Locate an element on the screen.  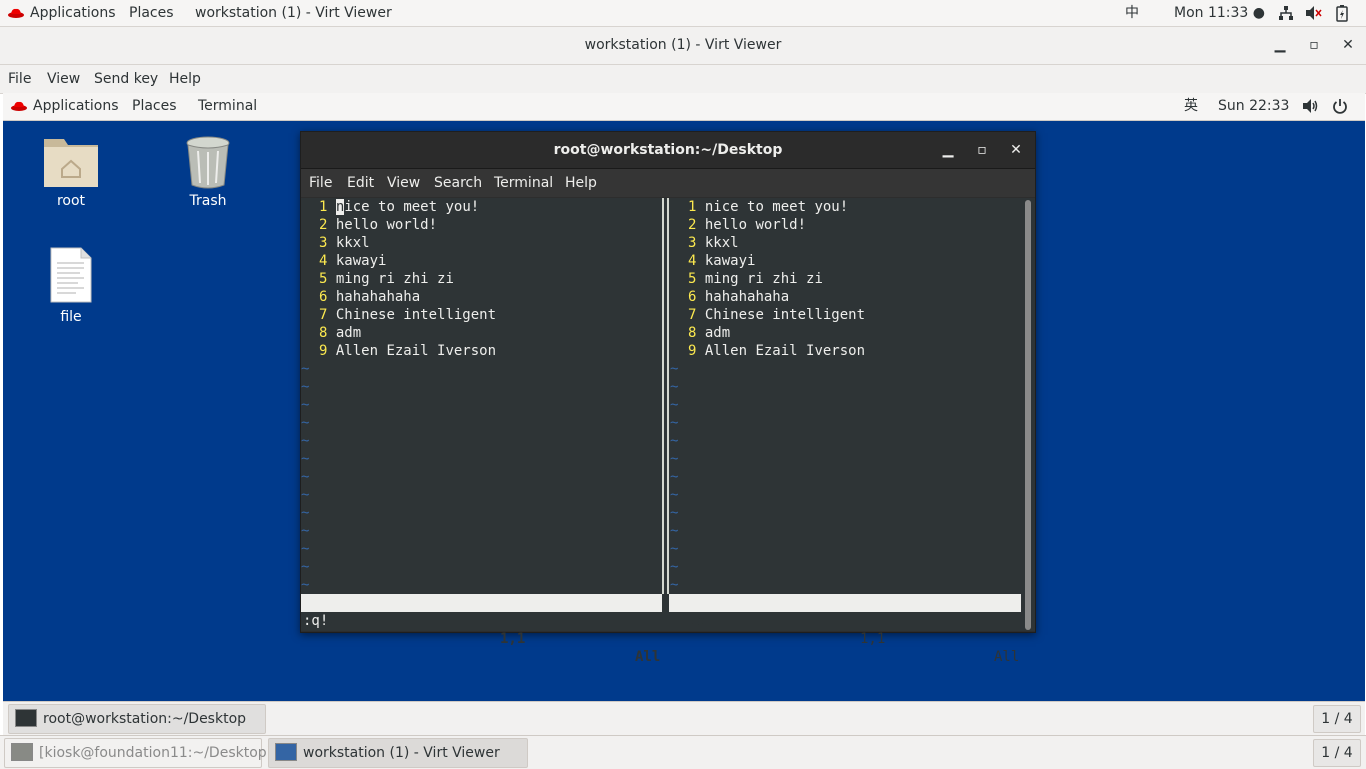
virt-viewer-maximize-button: ▫ is located at coordinates (1314, 45).